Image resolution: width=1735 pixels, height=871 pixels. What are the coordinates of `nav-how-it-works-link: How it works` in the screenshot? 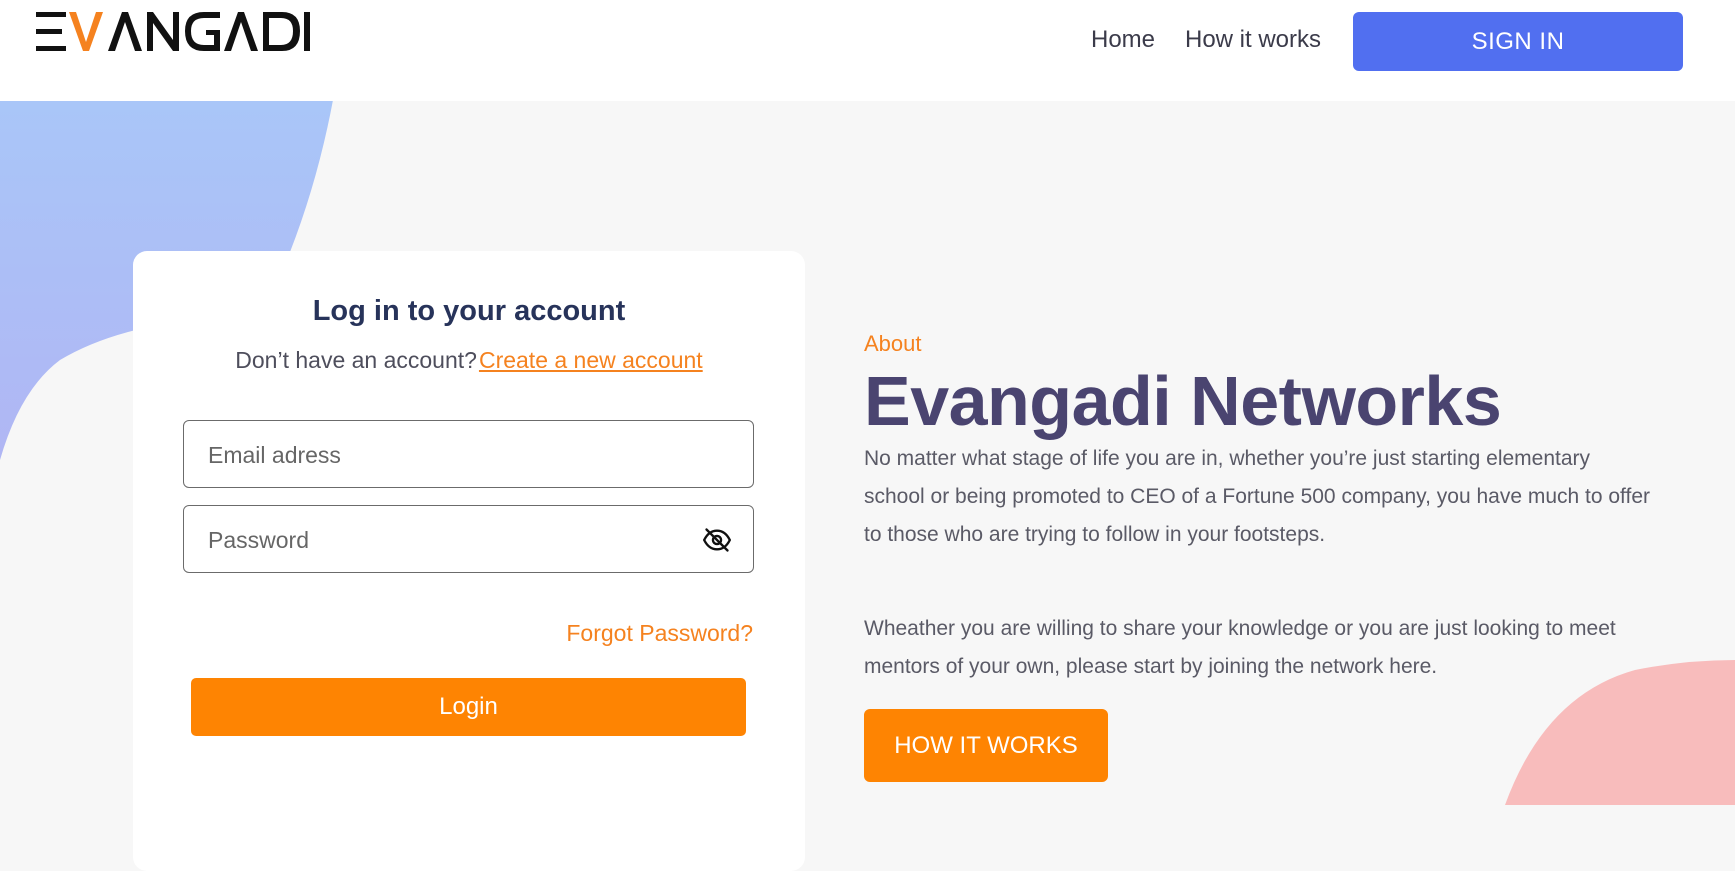 It's located at (1253, 40).